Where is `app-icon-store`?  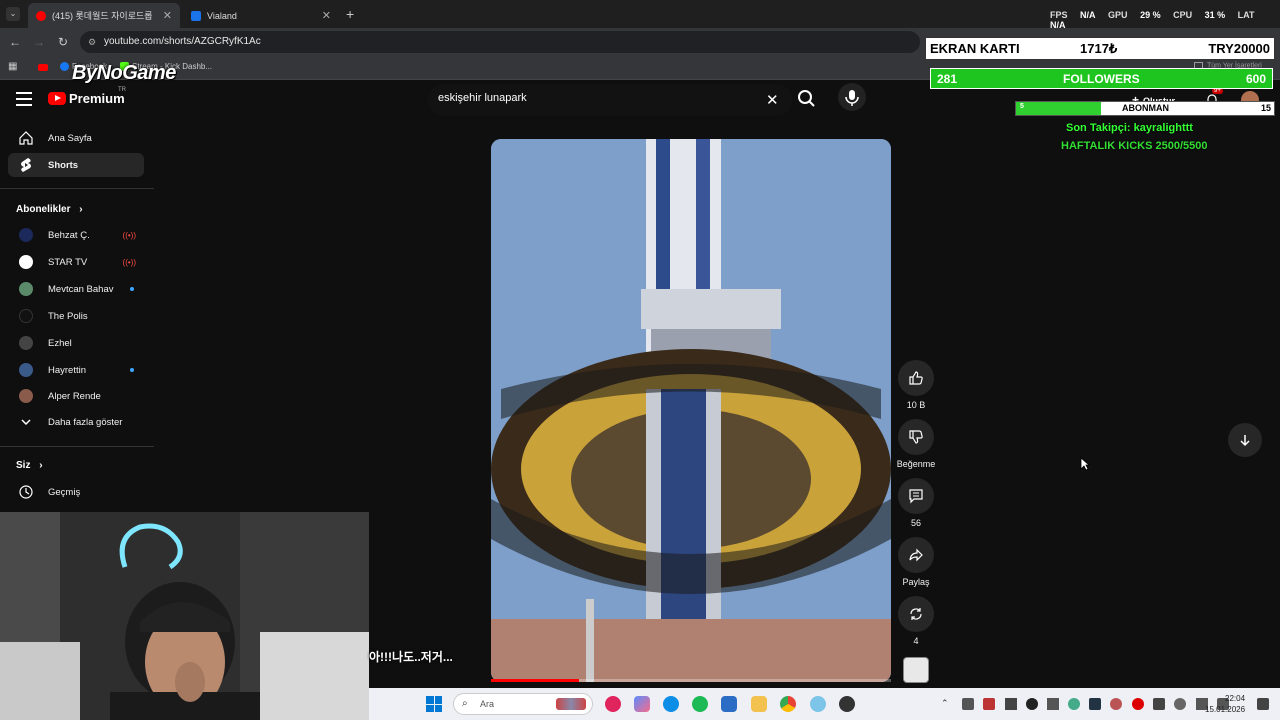
app-icon-store is located at coordinates (729, 704).